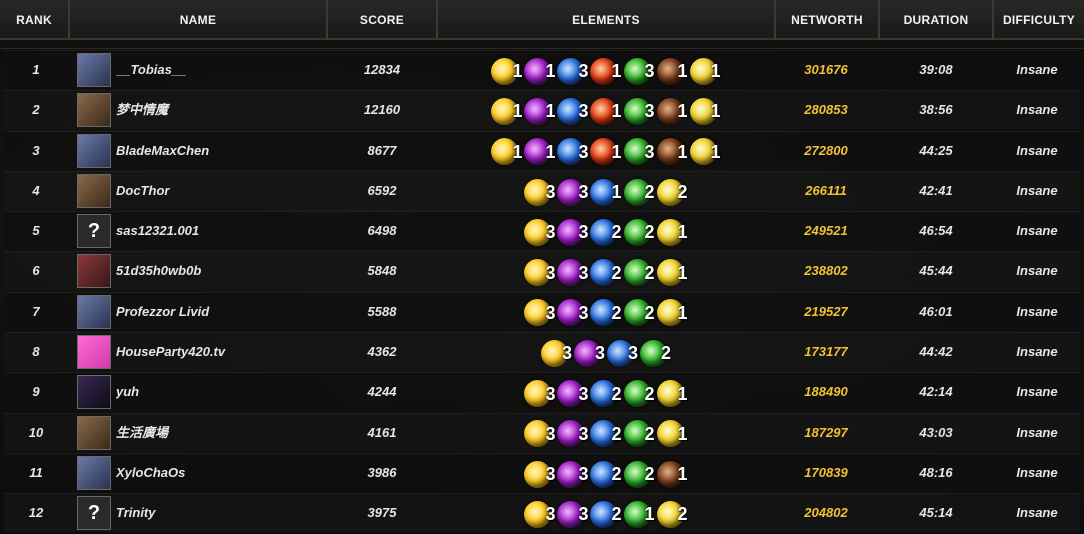  Describe the element at coordinates (221, 271) in the screenshot. I see `player-name: 51d35h0wb0b` at that location.